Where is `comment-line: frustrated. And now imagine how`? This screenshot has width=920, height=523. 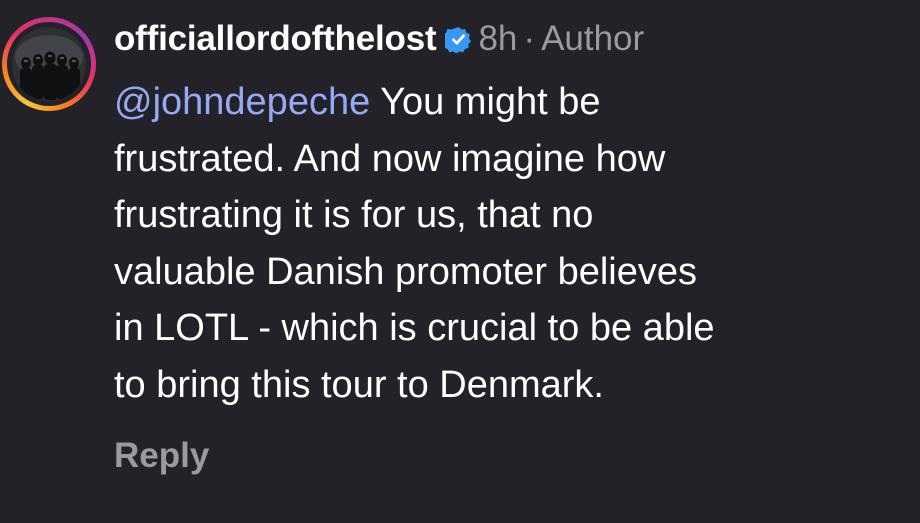 comment-line: frustrated. And now imagine how is located at coordinates (390, 158).